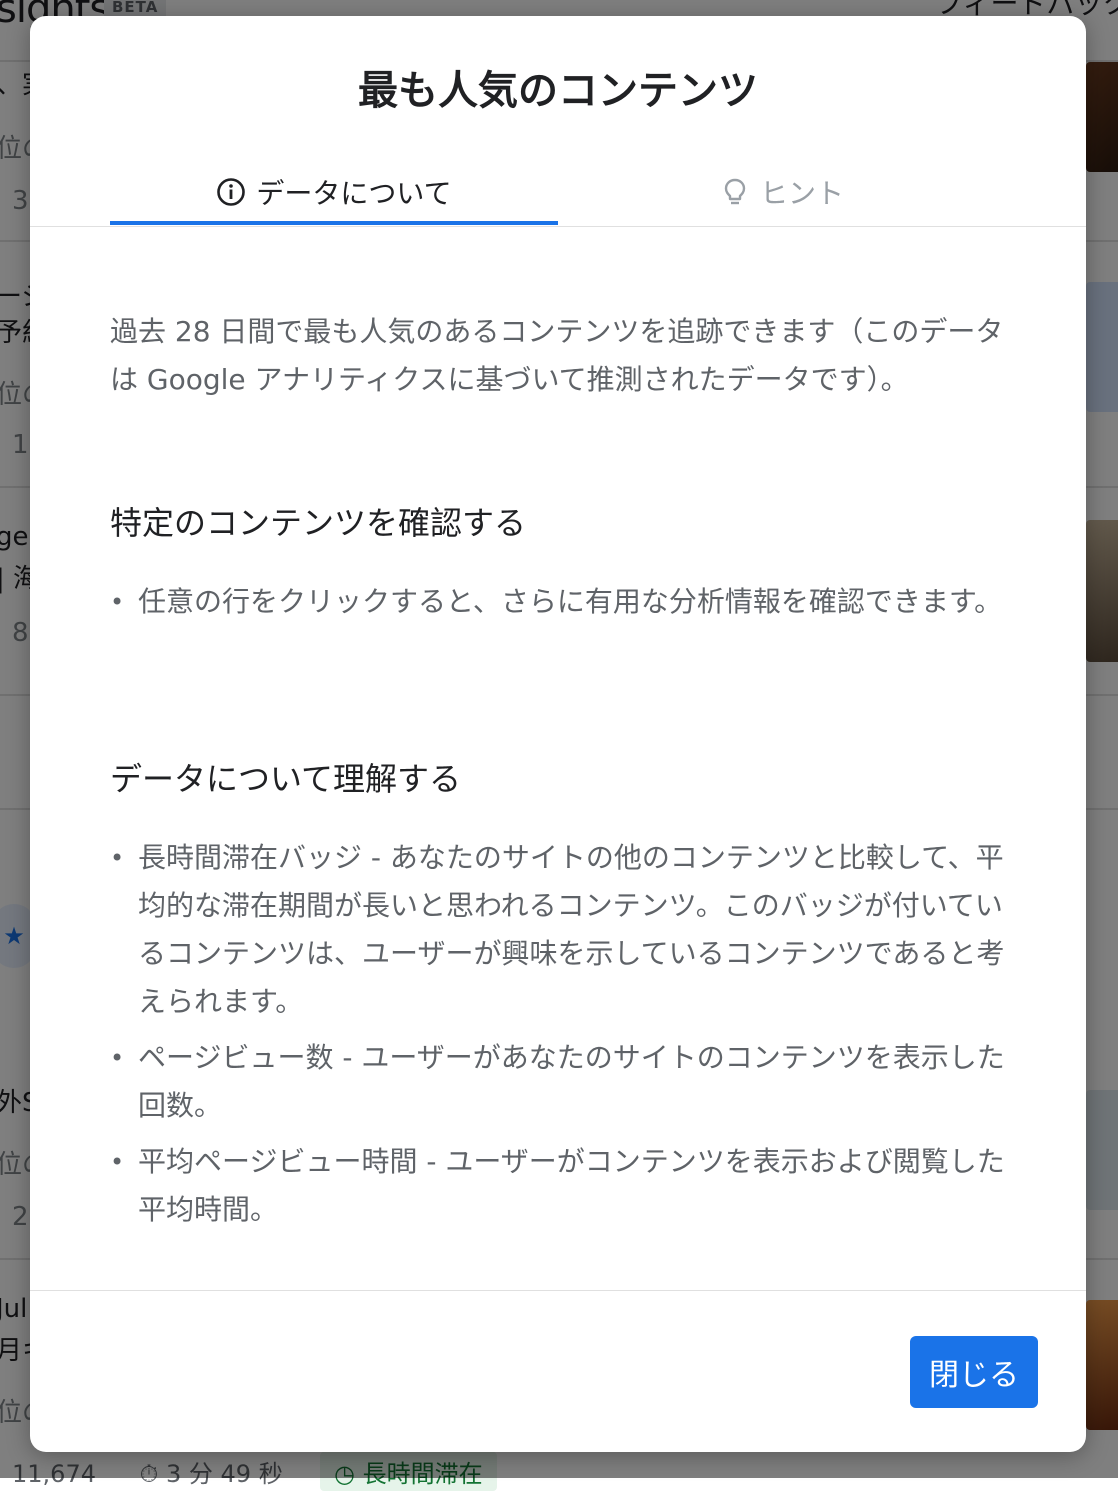  Describe the element at coordinates (558, 226) in the screenshot. I see `tabs-divider` at that location.